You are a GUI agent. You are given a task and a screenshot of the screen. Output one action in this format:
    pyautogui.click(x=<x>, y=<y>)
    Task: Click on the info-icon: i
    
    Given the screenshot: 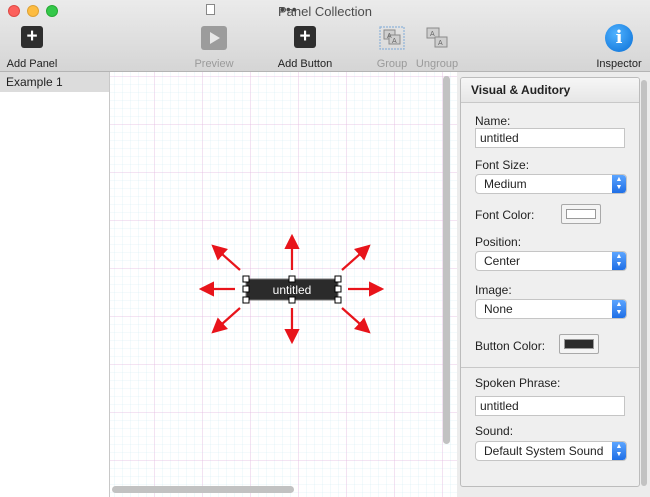 What is the action you would take?
    pyautogui.click(x=619, y=38)
    